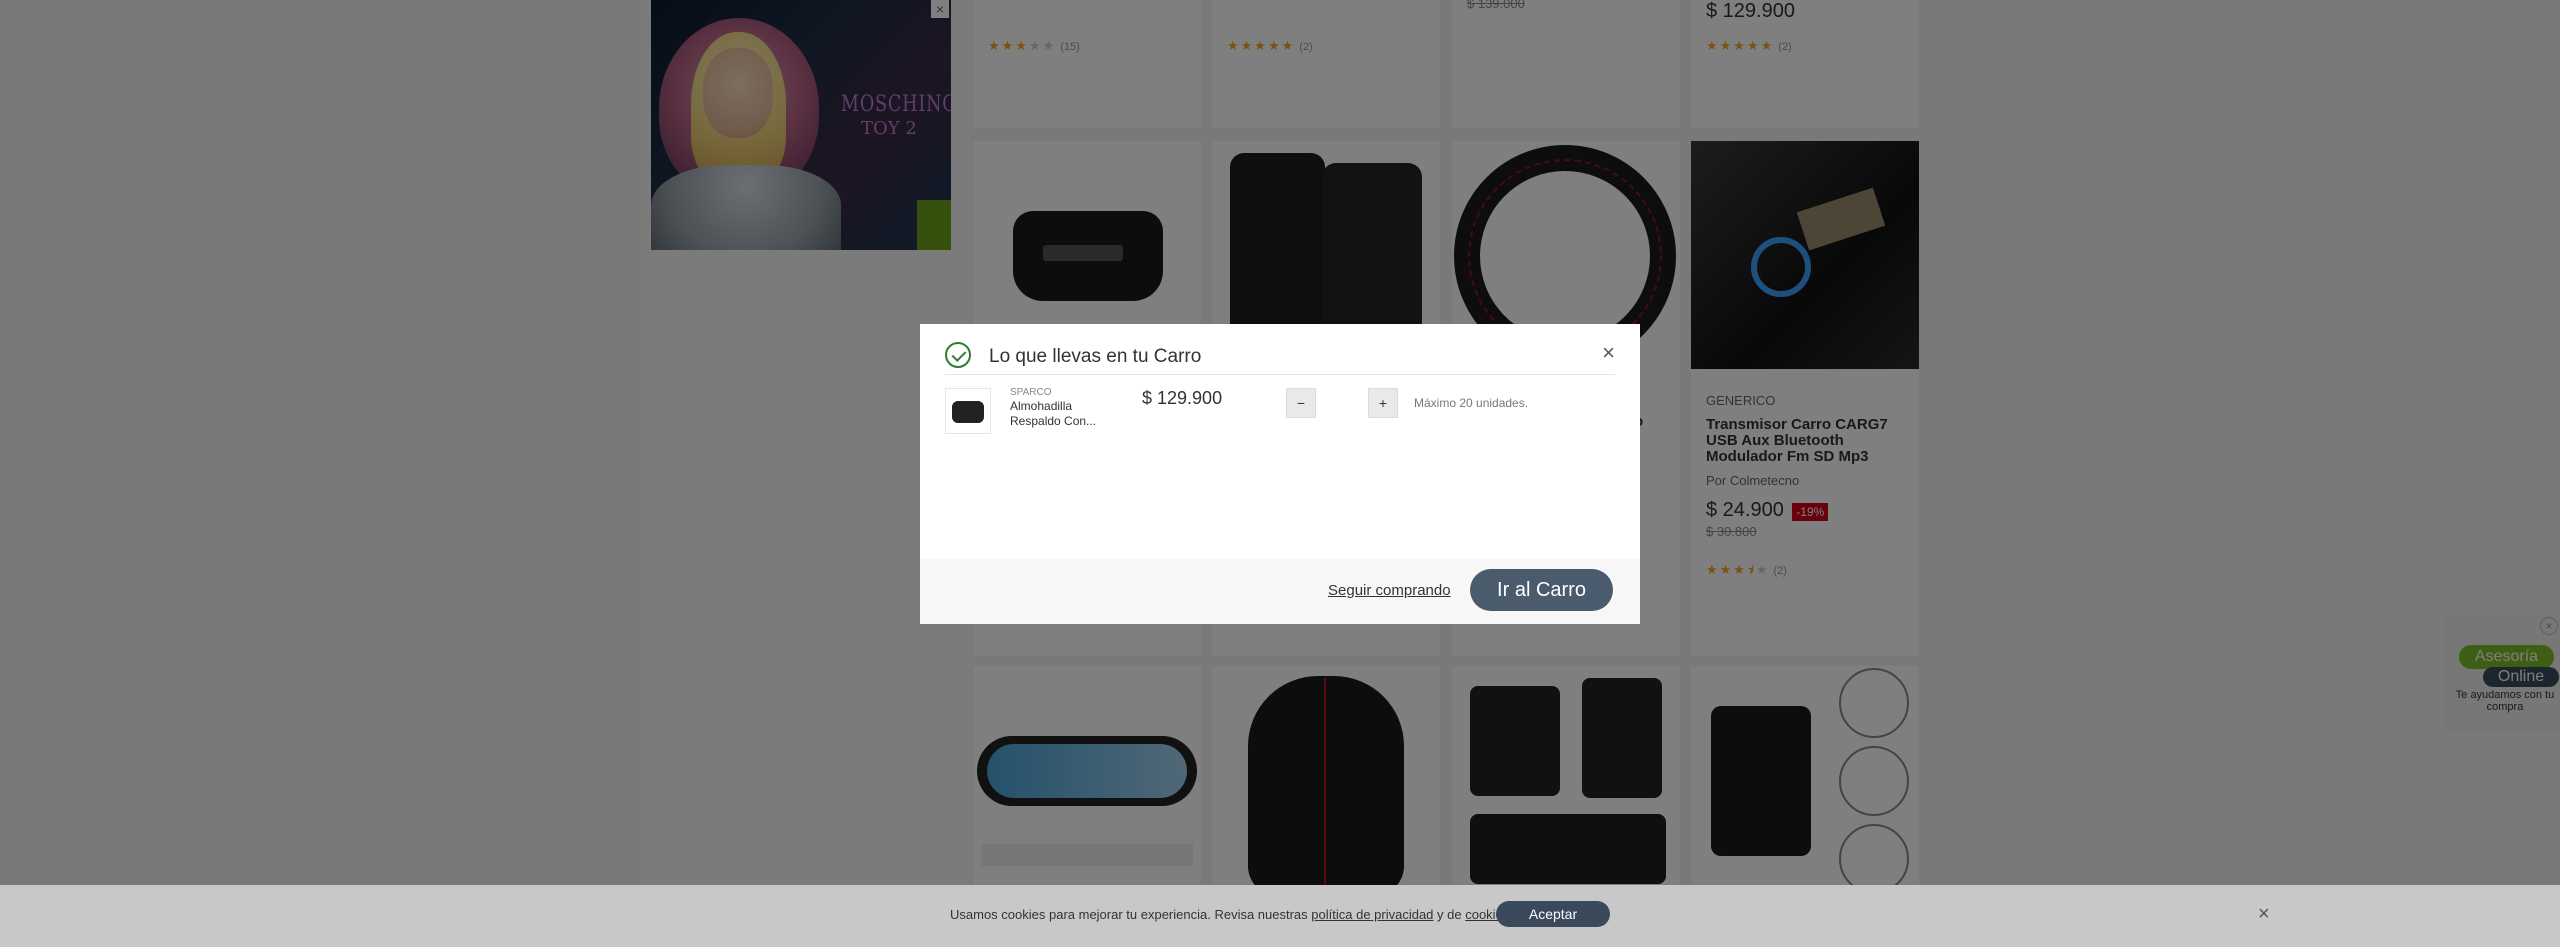  I want to click on cookie-text-middle: y de, so click(1449, 914).